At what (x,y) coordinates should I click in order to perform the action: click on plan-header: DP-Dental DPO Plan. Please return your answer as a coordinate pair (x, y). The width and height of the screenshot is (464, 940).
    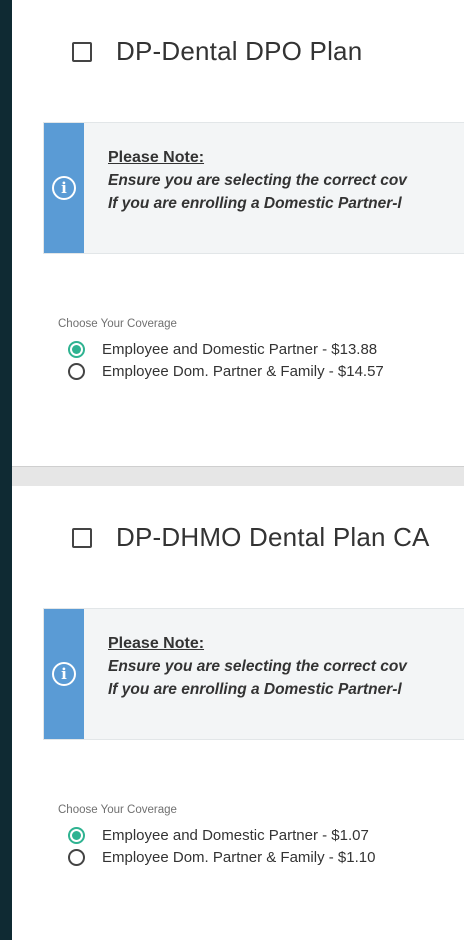
    Looking at the image, I should click on (217, 51).